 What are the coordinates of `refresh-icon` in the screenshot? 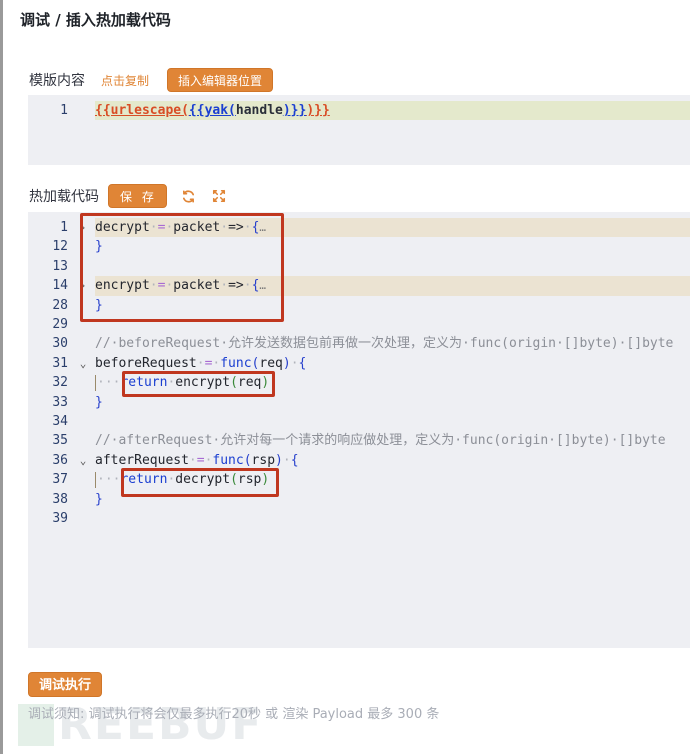 It's located at (189, 196).